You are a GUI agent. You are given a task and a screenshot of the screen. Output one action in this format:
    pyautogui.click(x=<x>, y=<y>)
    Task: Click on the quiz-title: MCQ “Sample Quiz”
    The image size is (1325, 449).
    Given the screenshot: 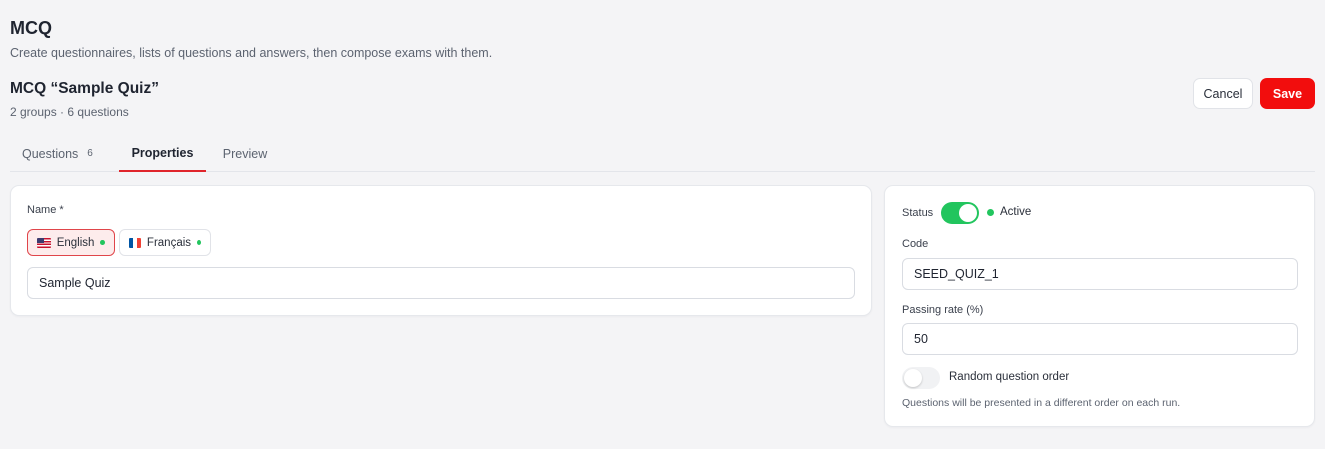 What is the action you would take?
    pyautogui.click(x=84, y=88)
    